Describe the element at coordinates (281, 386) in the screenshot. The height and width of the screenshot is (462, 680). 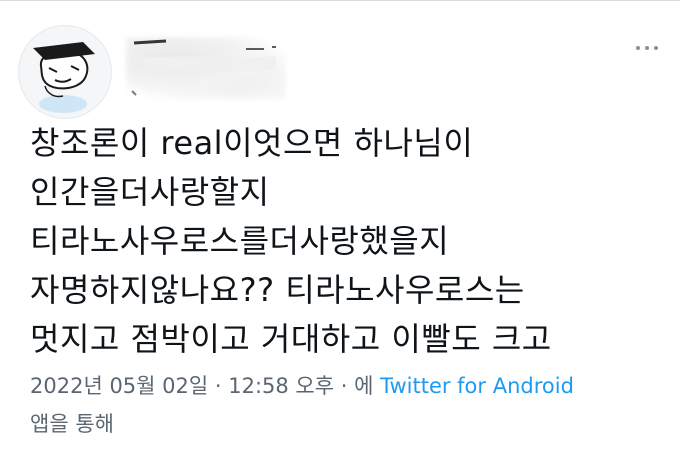
I see `tweet-time: 12:58 오후` at that location.